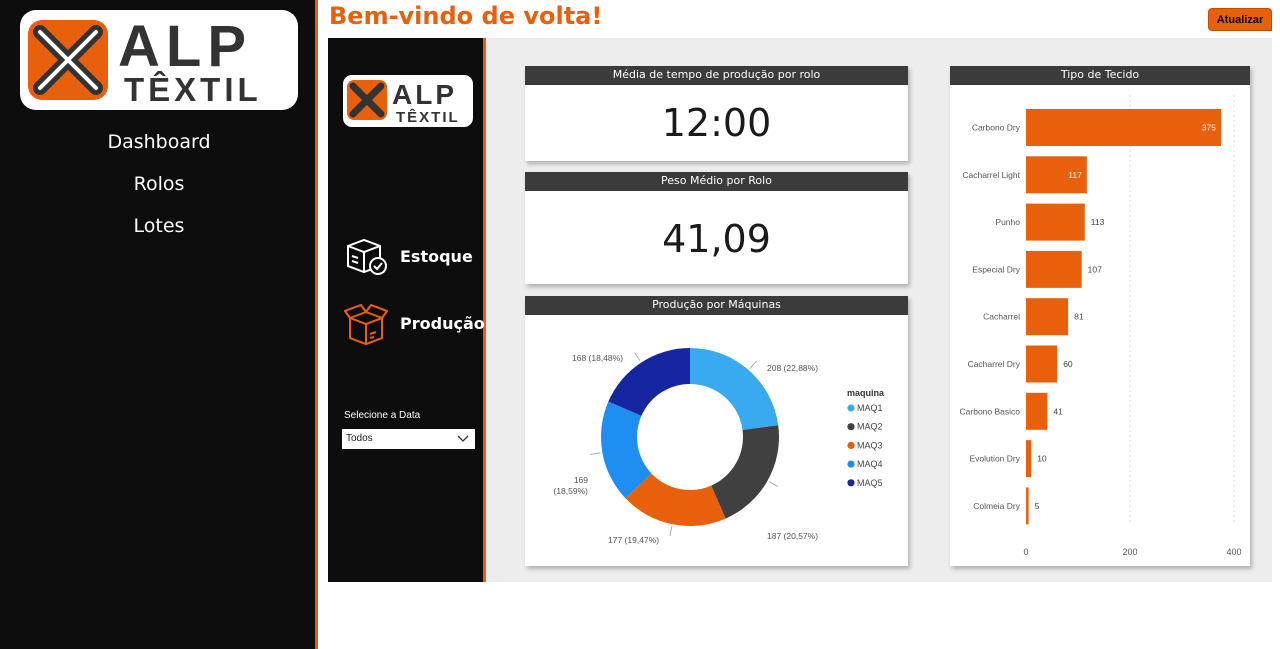  I want to click on bar-colmeia-dry, so click(1027, 506).